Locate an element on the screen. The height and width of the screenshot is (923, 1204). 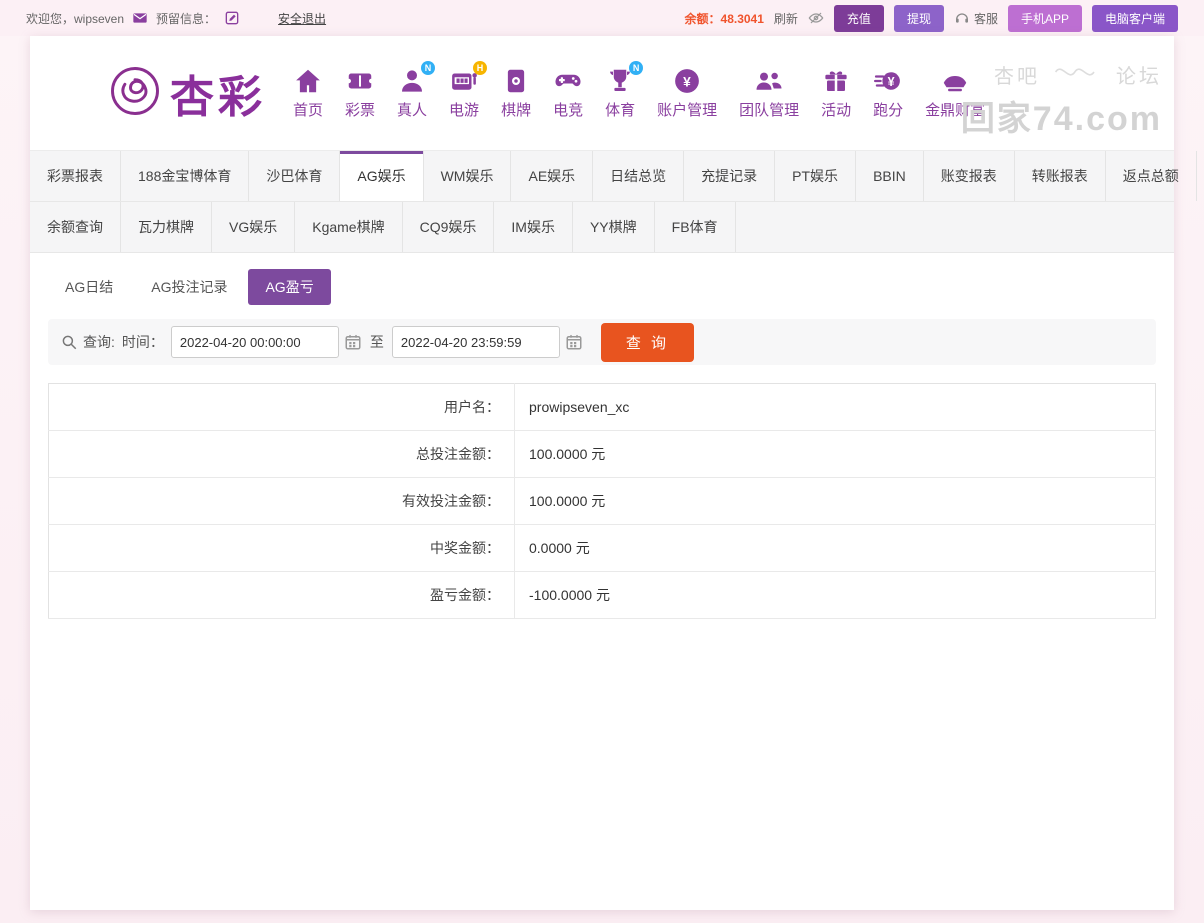
tab-transfer-report: 转账报表 is located at coordinates (1060, 176).